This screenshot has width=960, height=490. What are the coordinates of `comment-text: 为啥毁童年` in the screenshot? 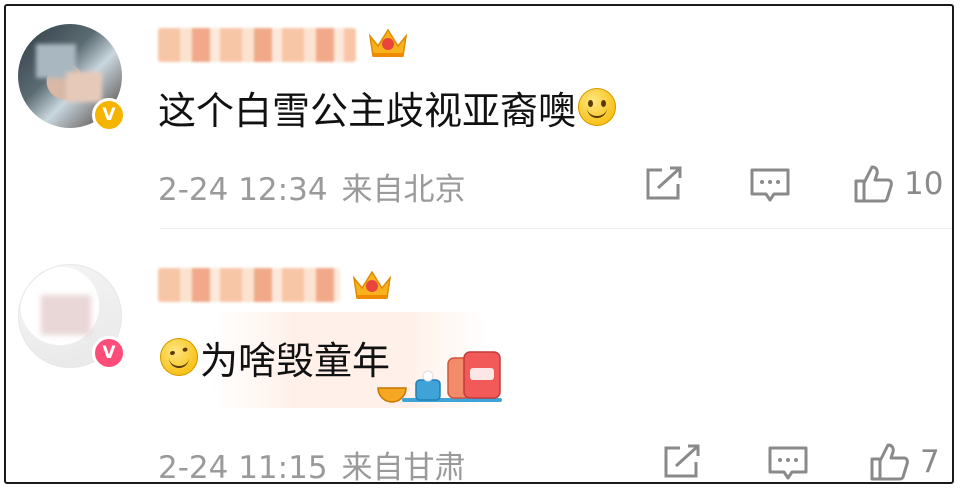 It's located at (274, 358).